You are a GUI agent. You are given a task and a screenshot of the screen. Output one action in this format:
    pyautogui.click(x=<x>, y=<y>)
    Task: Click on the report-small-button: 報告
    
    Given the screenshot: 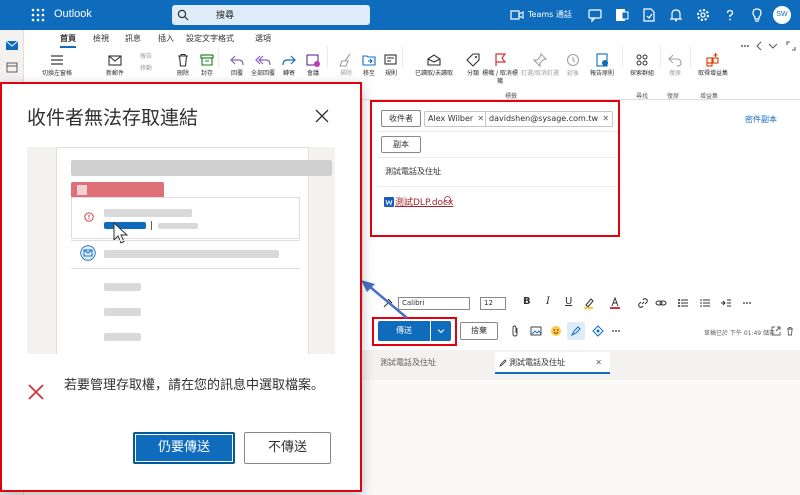 What is the action you would take?
    pyautogui.click(x=146, y=55)
    